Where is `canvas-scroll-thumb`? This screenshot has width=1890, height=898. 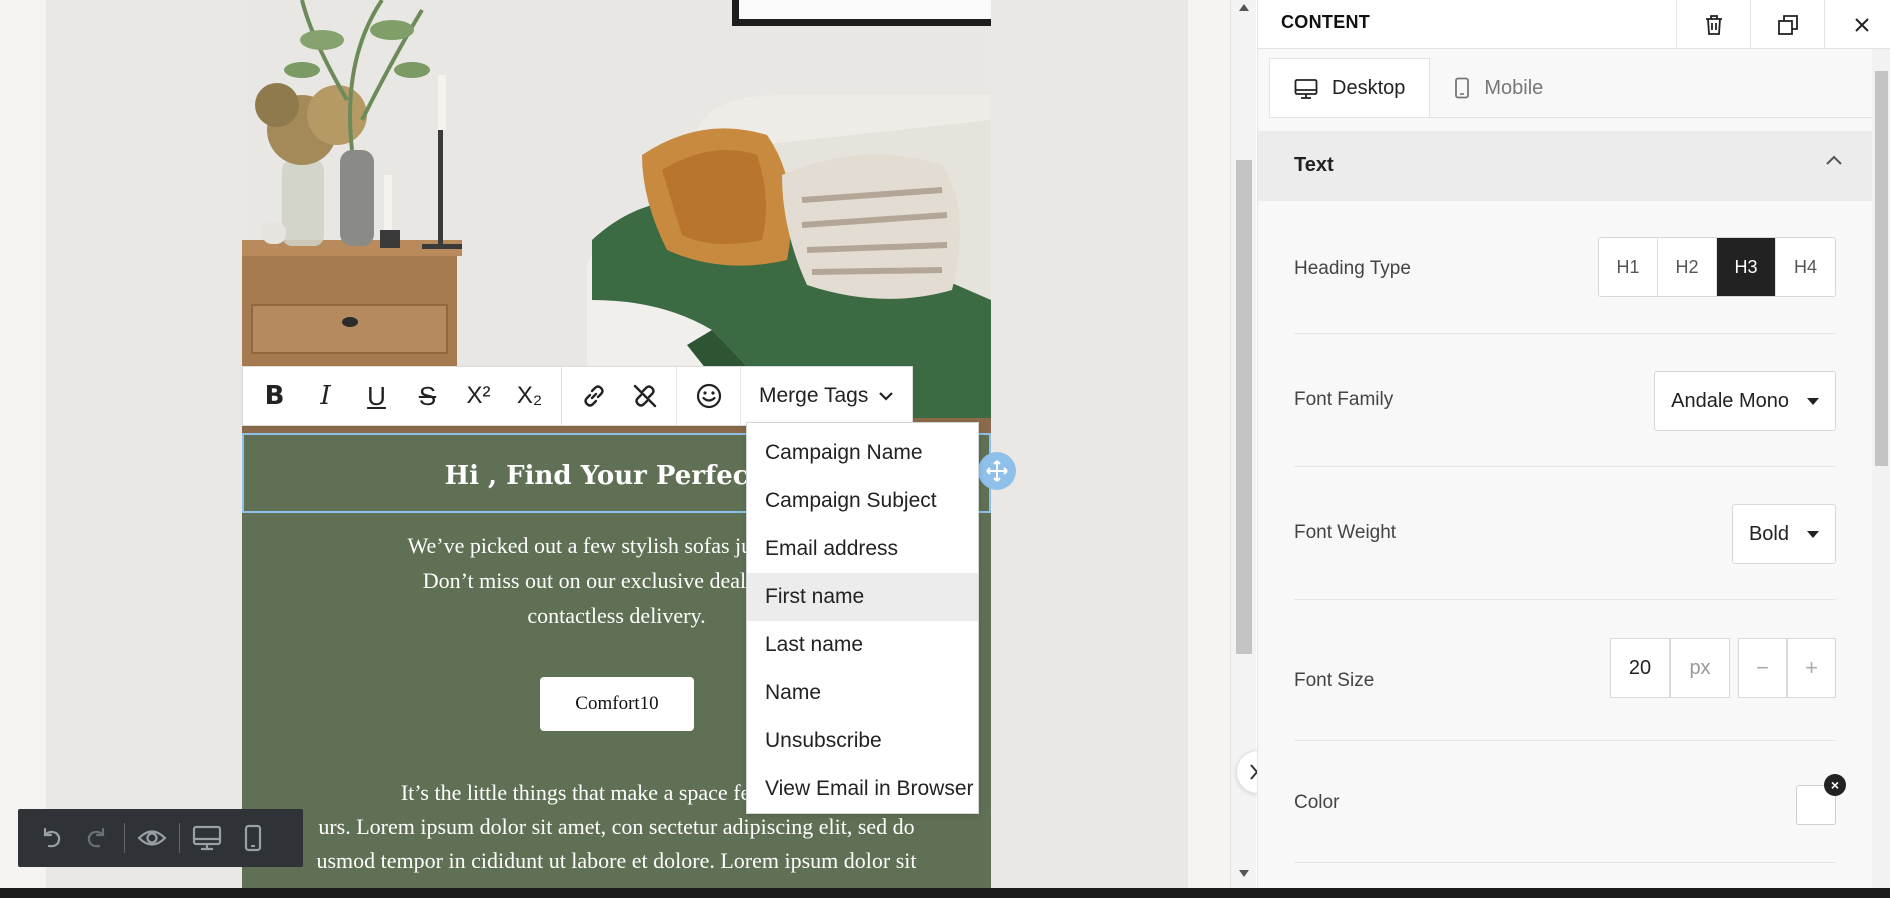 canvas-scroll-thumb is located at coordinates (1244, 407).